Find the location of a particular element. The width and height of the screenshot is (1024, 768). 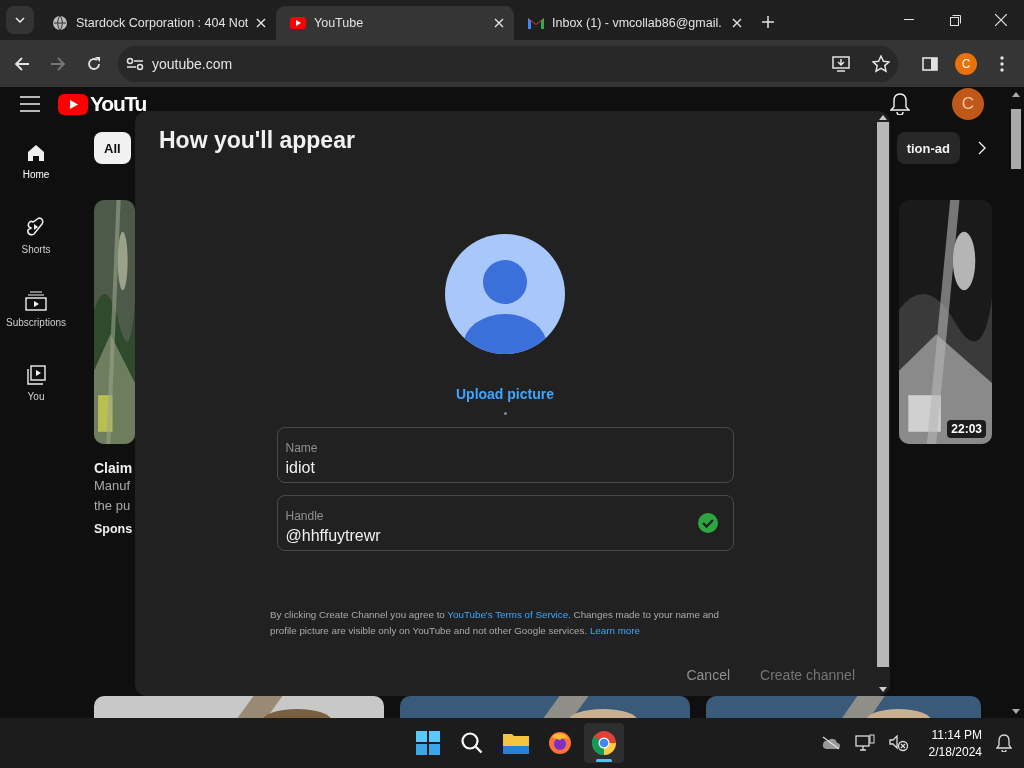

video-duration: 22:03 is located at coordinates (966, 429).